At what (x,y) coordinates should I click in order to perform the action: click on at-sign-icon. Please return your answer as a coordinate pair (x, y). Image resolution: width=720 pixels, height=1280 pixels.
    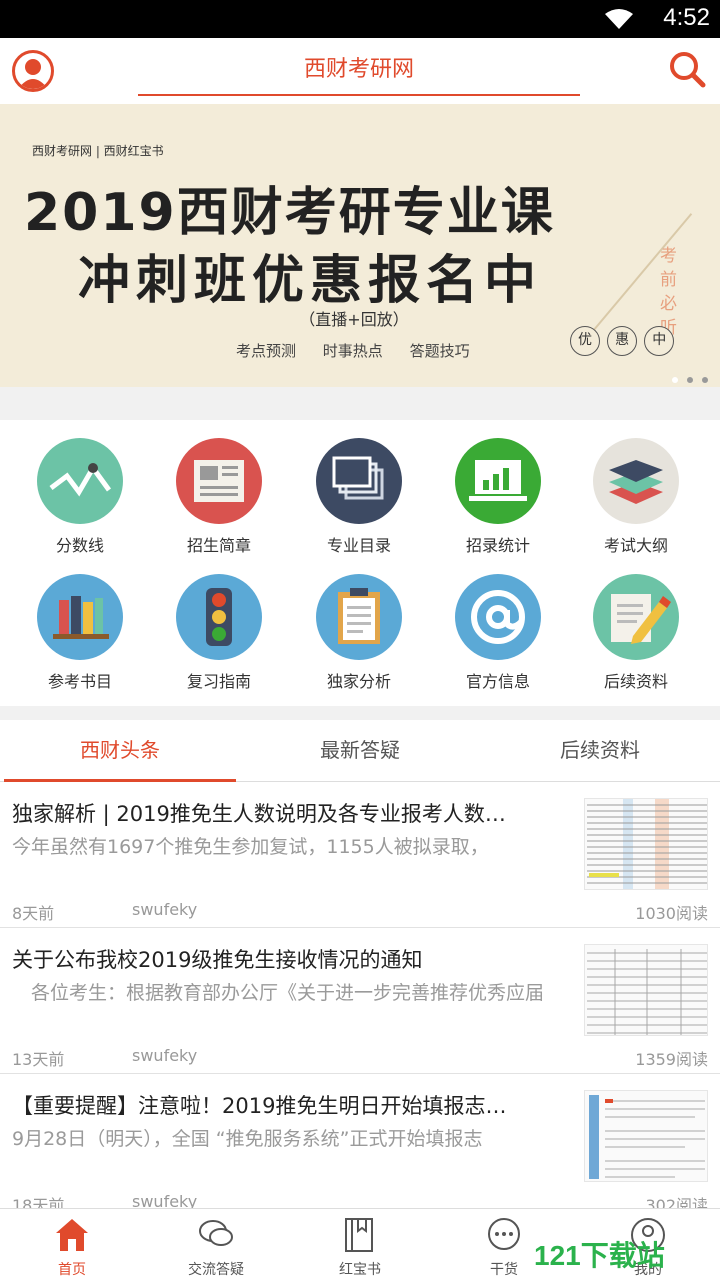
    Looking at the image, I should click on (498, 617).